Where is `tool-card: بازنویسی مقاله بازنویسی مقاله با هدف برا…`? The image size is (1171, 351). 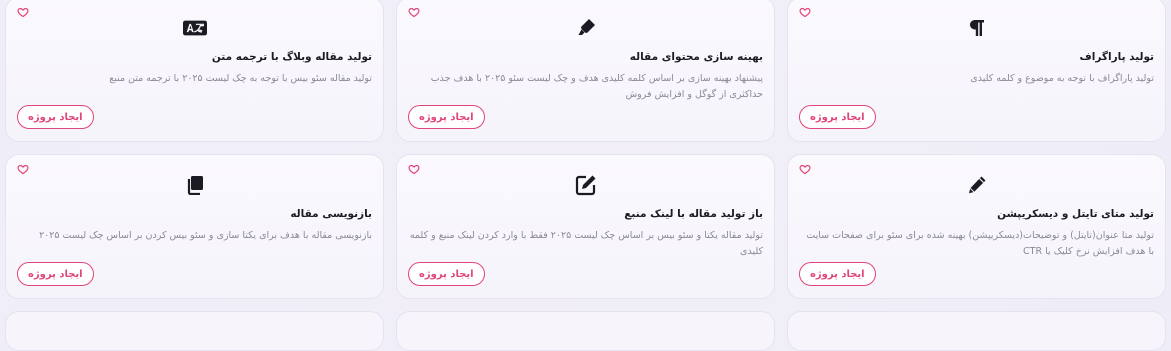
tool-card: بازنویسی مقاله بازنویسی مقاله با هدف برا… is located at coordinates (194, 226).